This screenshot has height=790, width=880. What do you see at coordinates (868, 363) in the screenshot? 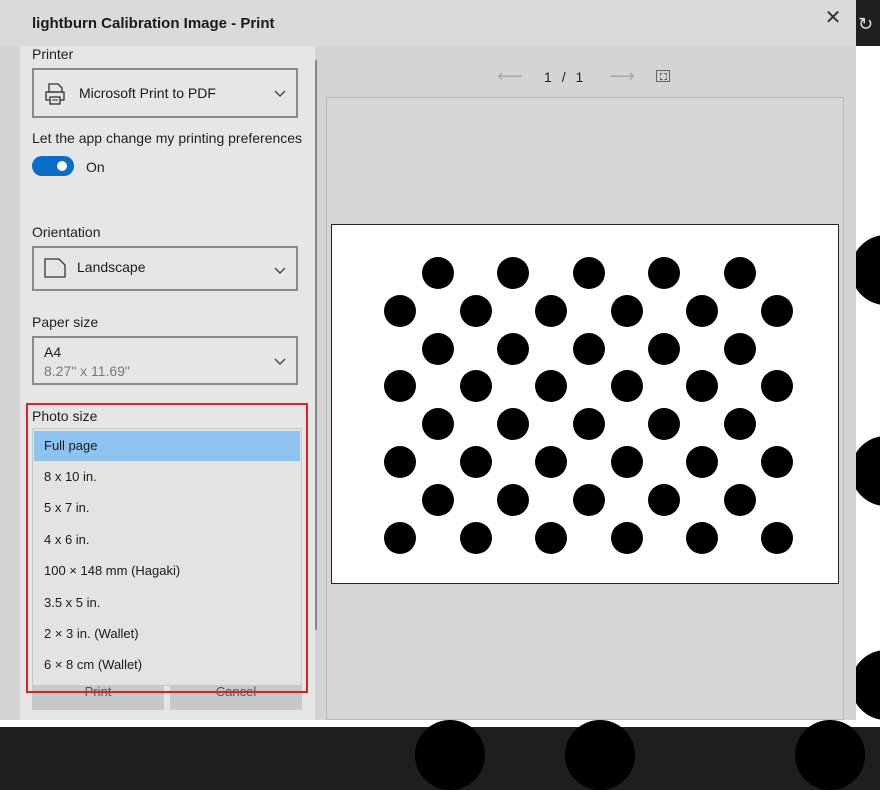
I see `background-app` at bounding box center [868, 363].